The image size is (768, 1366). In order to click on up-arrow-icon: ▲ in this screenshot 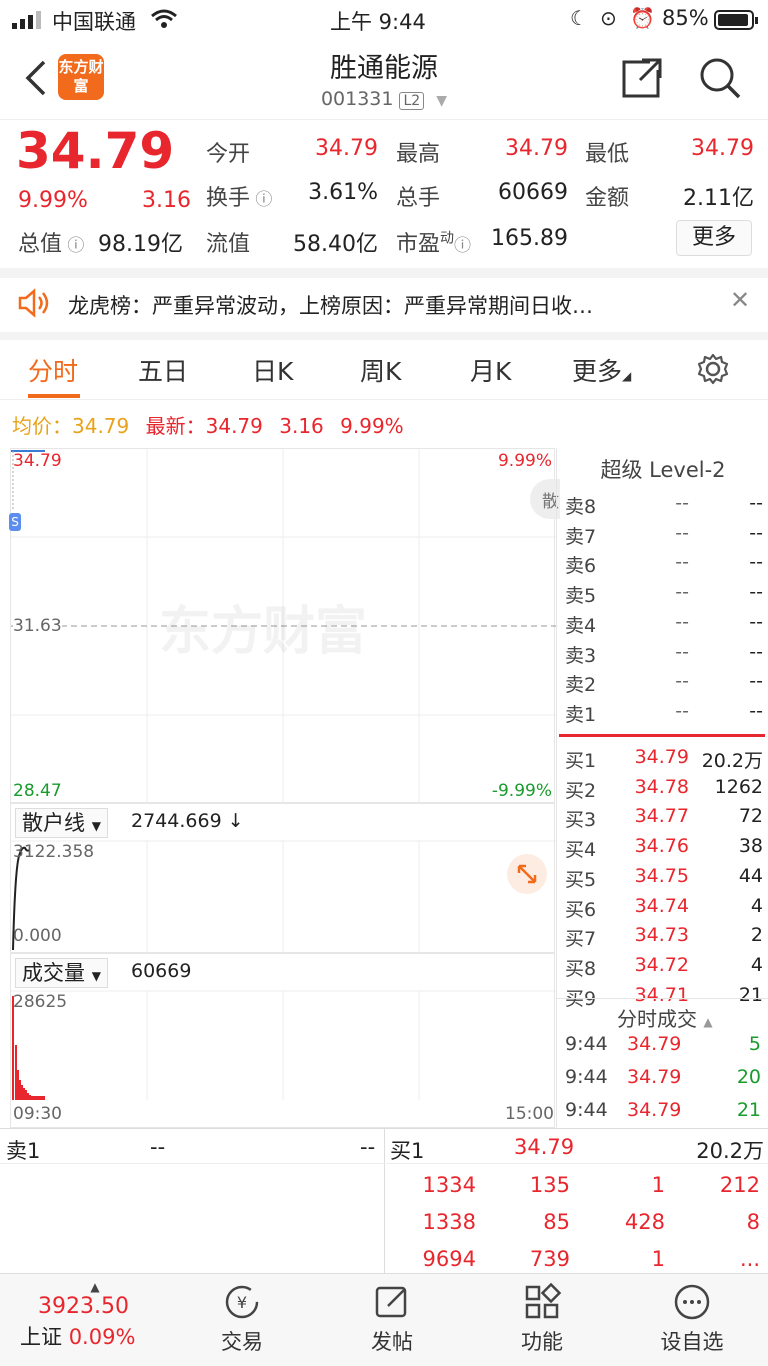, I will do `click(95, 1287)`.